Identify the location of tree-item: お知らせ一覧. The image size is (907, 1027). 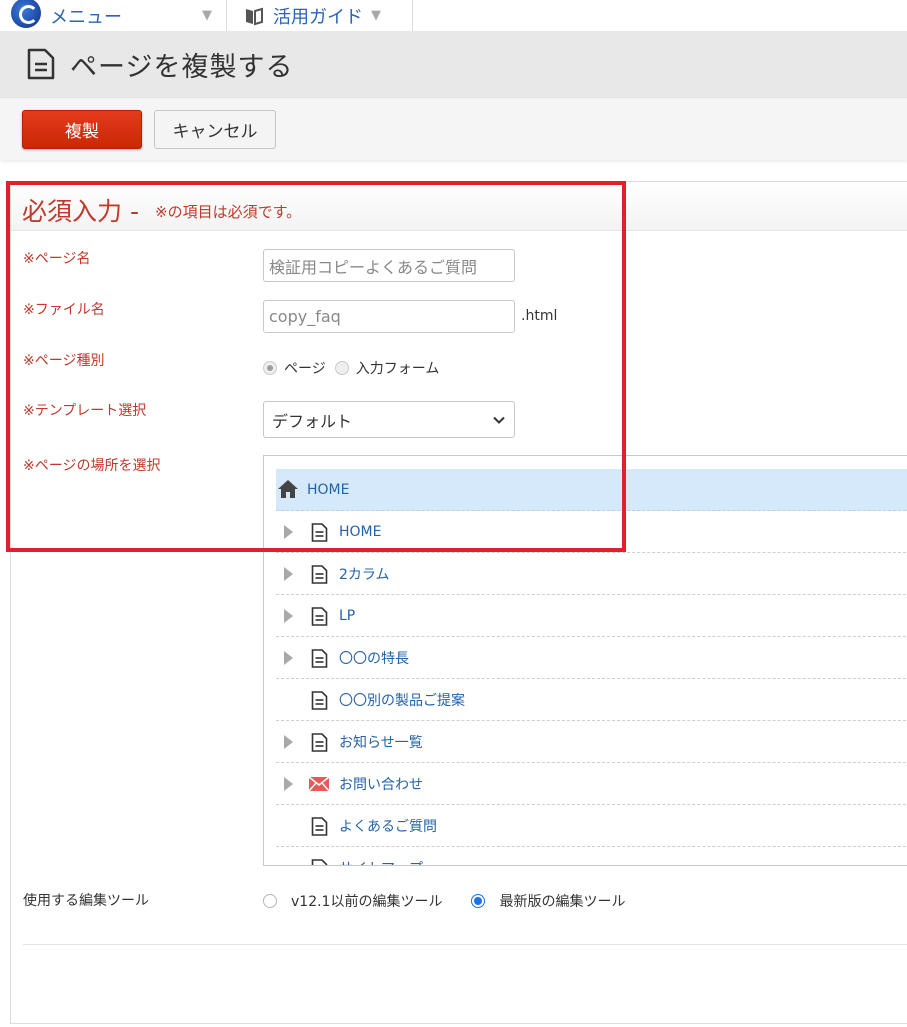
(591, 742).